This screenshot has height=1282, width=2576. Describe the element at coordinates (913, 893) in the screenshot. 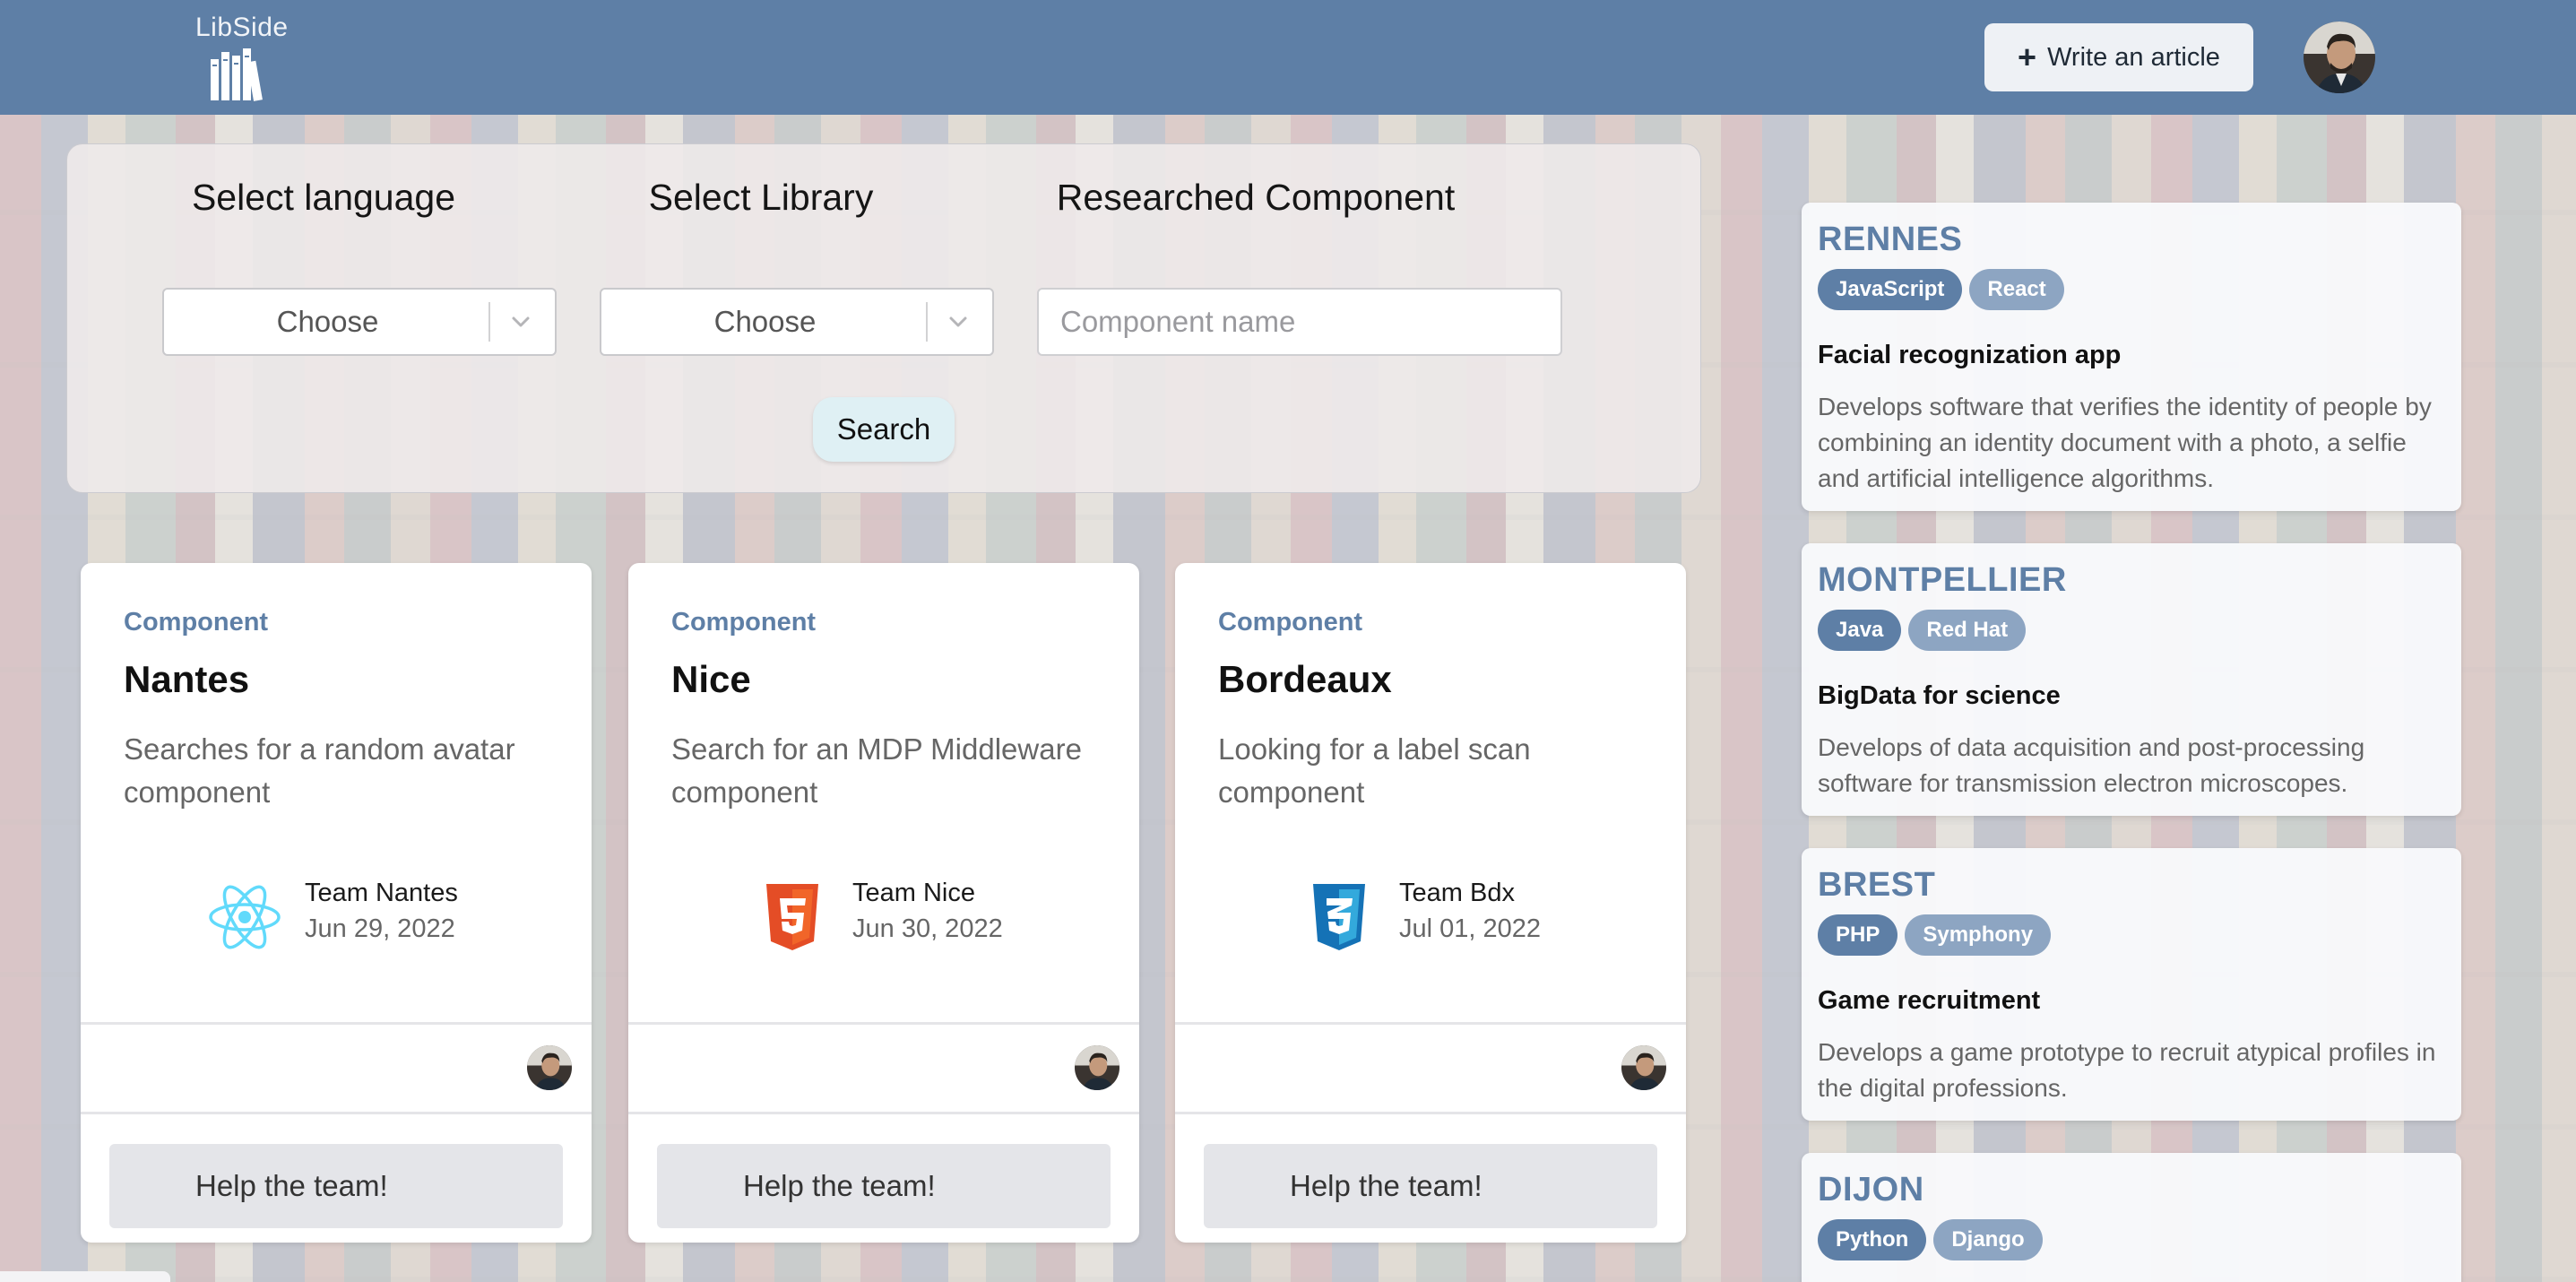

I see `team-name: Team Nice` at that location.